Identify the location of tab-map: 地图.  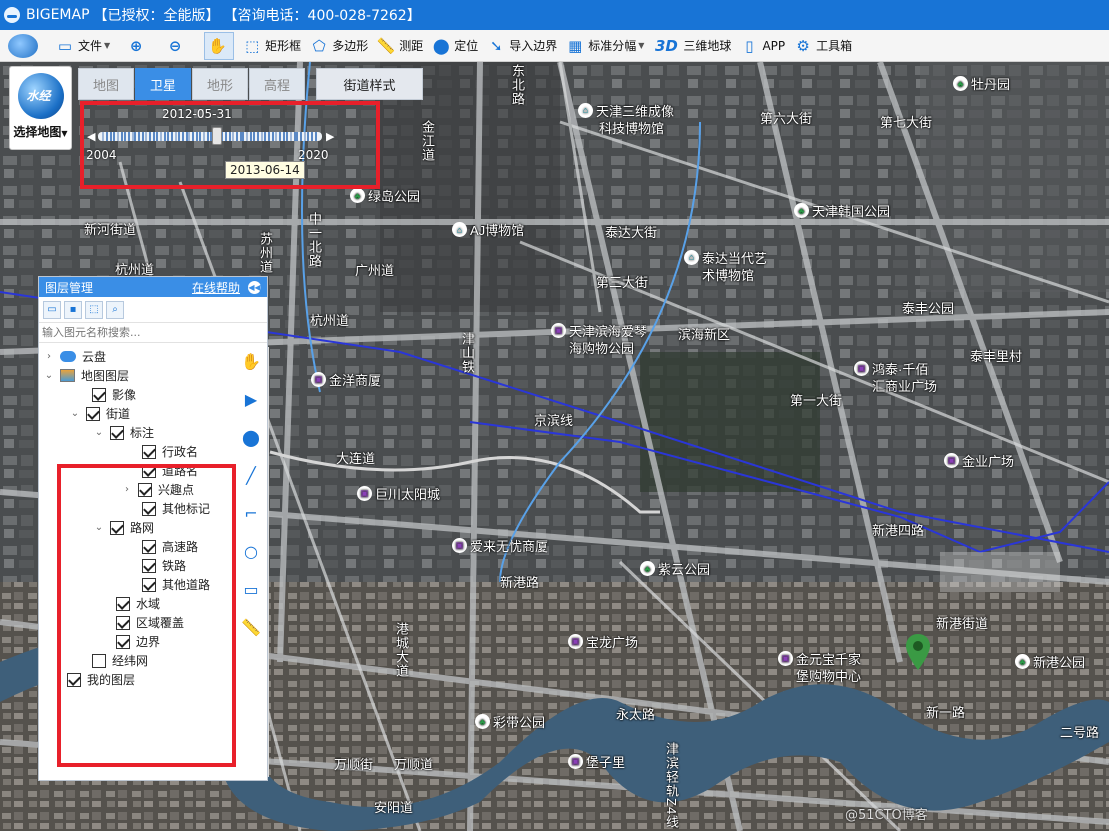
(106, 84).